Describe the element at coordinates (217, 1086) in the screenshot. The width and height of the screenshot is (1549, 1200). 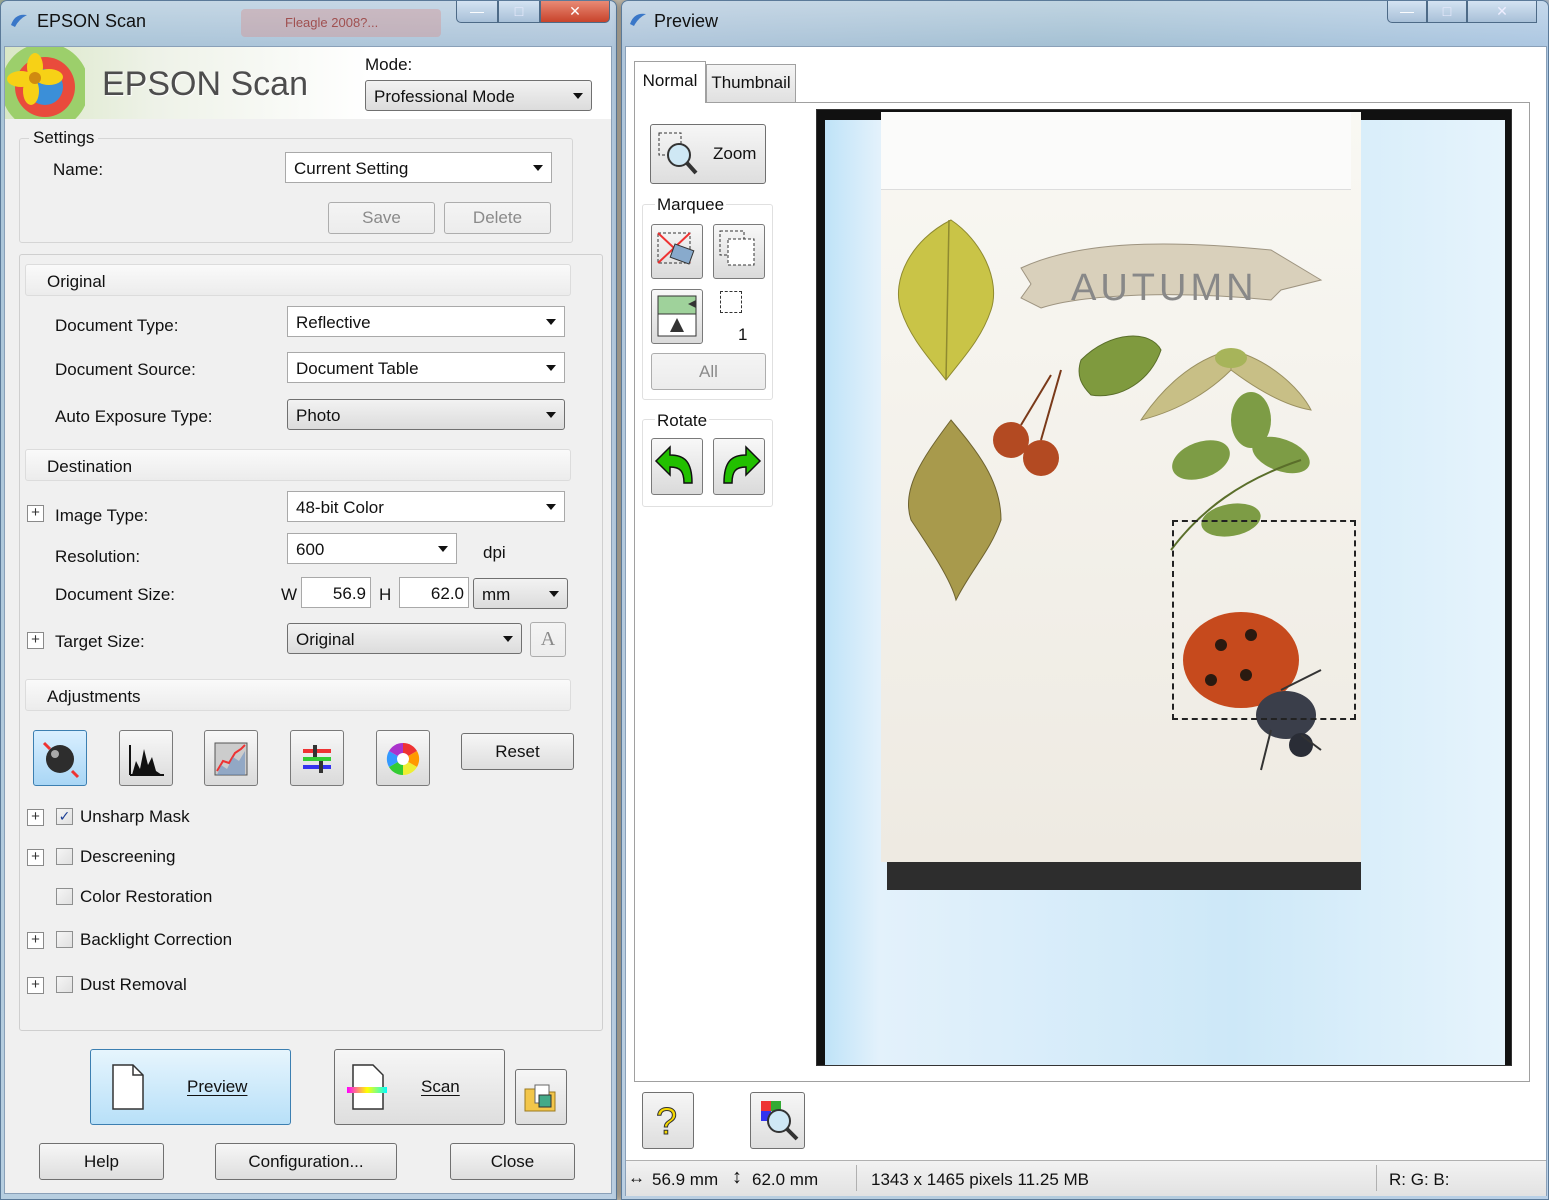
I see `preview-button-label: Preview` at that location.